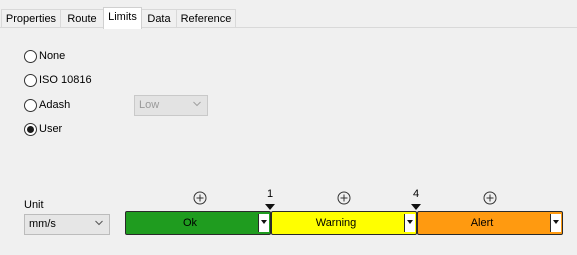 This screenshot has height=255, width=577. What do you see at coordinates (490, 198) in the screenshot?
I see `add-band-alert-icon` at bounding box center [490, 198].